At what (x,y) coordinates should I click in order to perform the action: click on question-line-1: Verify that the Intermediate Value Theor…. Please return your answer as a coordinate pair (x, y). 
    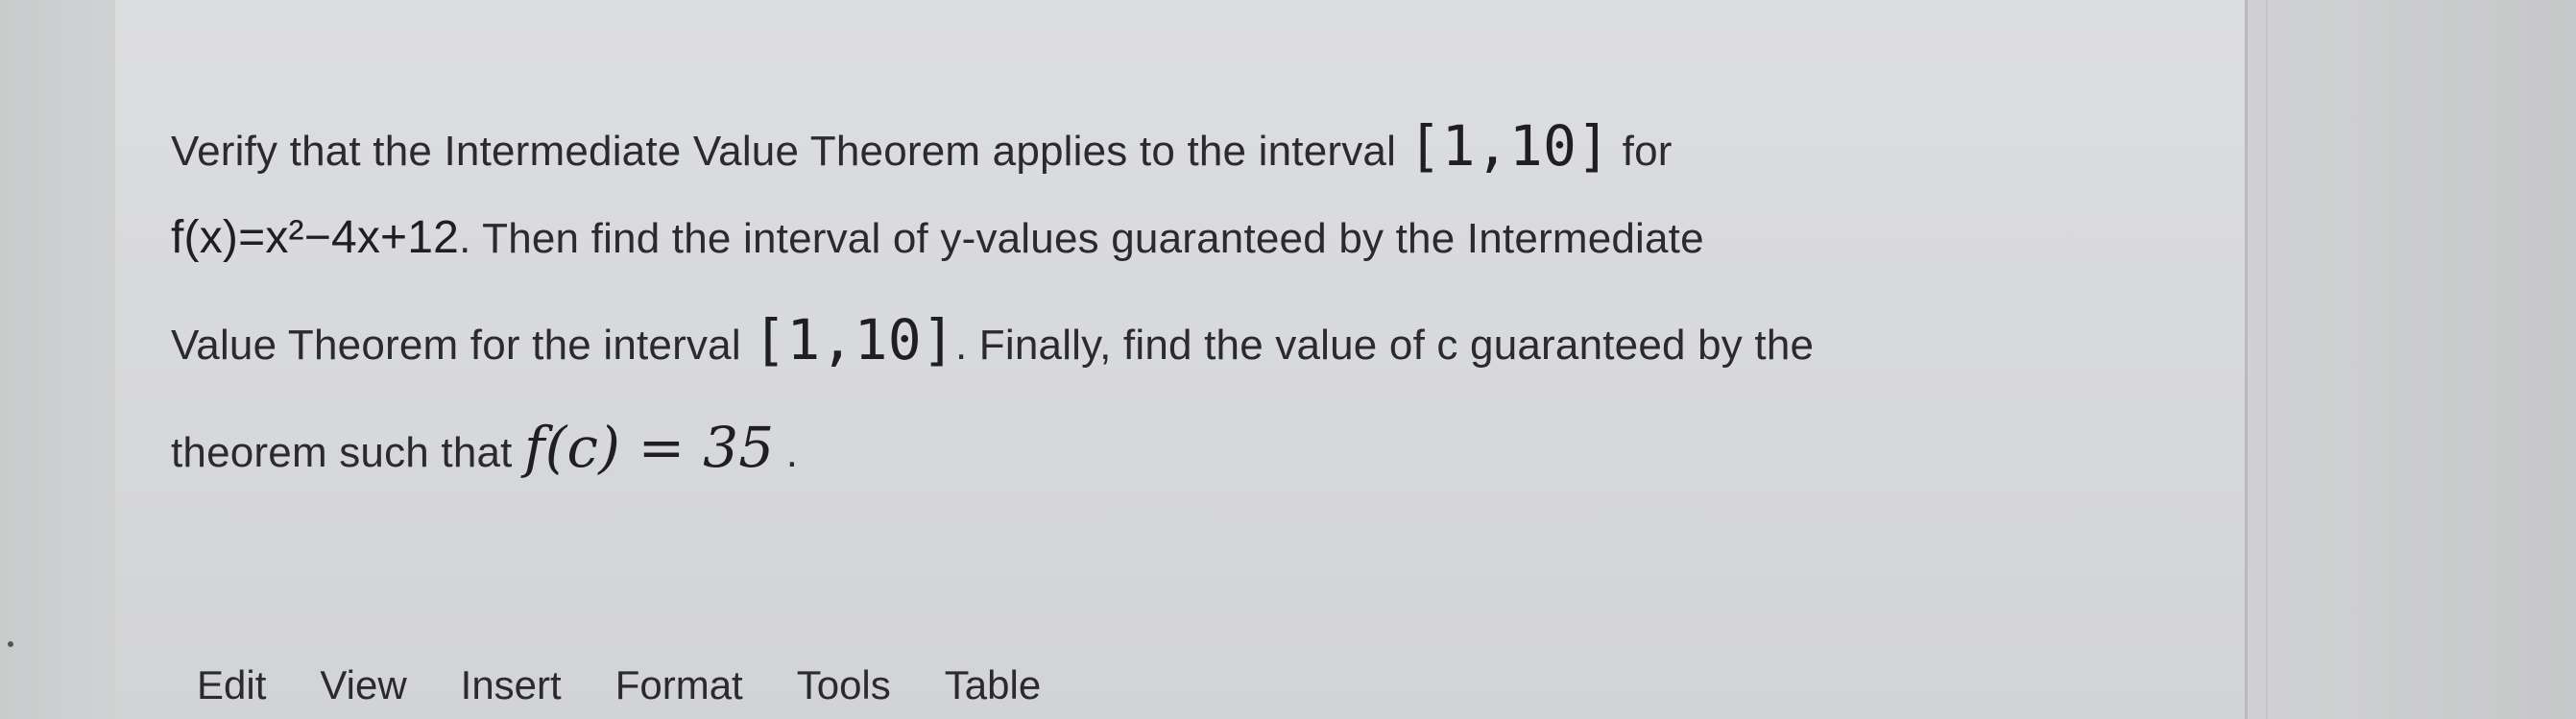
    Looking at the image, I should click on (922, 146).